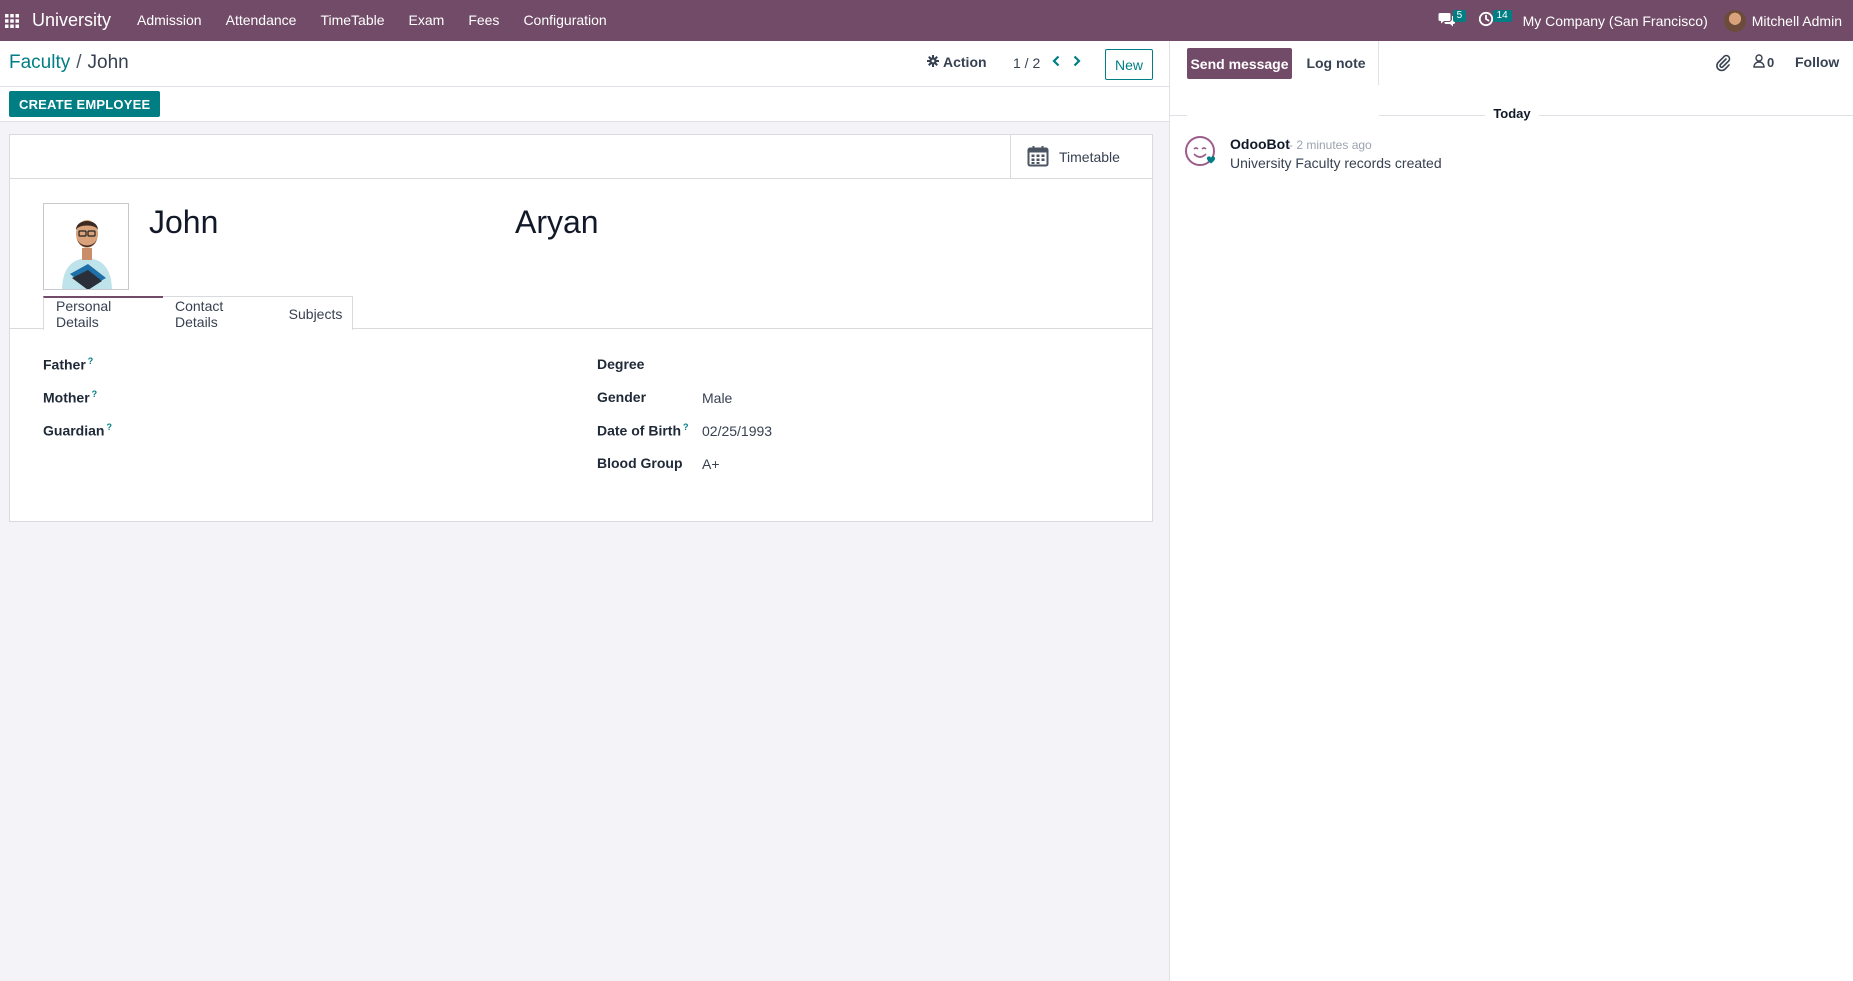 This screenshot has height=981, width=1853. I want to click on gender-field: Male, so click(717, 398).